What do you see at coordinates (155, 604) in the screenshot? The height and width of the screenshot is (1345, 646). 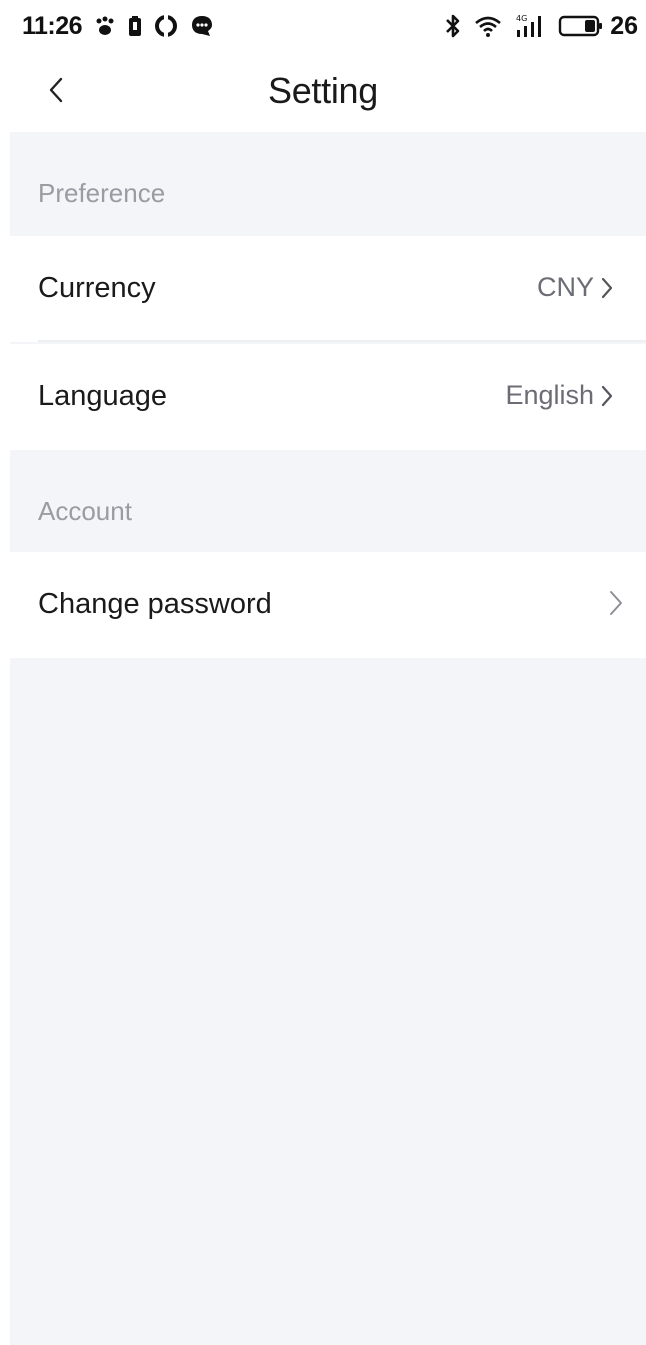 I see `change-password-label: Change password` at bounding box center [155, 604].